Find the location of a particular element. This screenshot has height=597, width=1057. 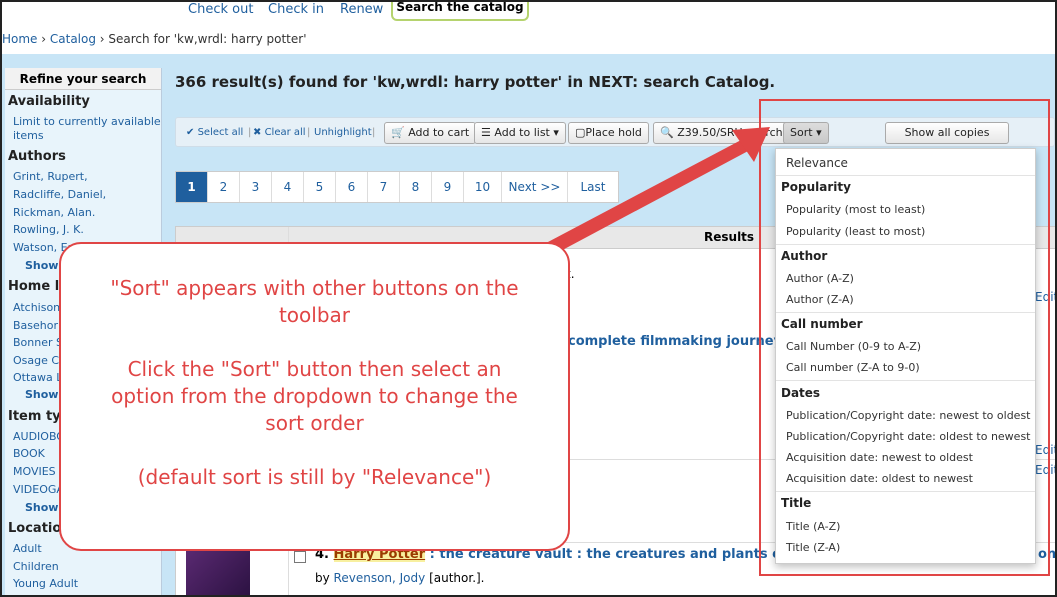

callout-line: sort order is located at coordinates (314, 423).